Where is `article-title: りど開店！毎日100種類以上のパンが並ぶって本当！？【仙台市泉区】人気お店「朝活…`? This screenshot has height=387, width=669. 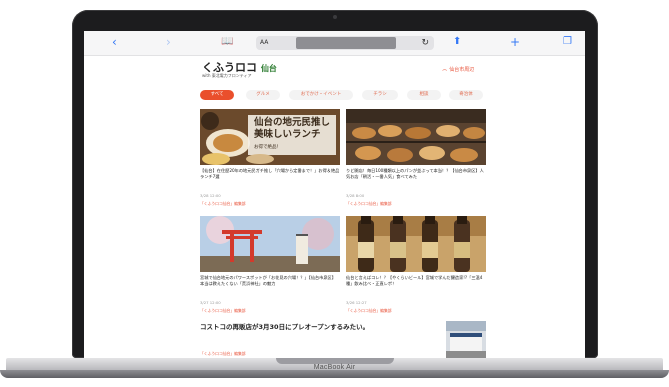
article-title: りど開店！毎日100種類以上のパンが並ぶって本当！？【仙台市泉区】人気お店「朝活… is located at coordinates (416, 173).